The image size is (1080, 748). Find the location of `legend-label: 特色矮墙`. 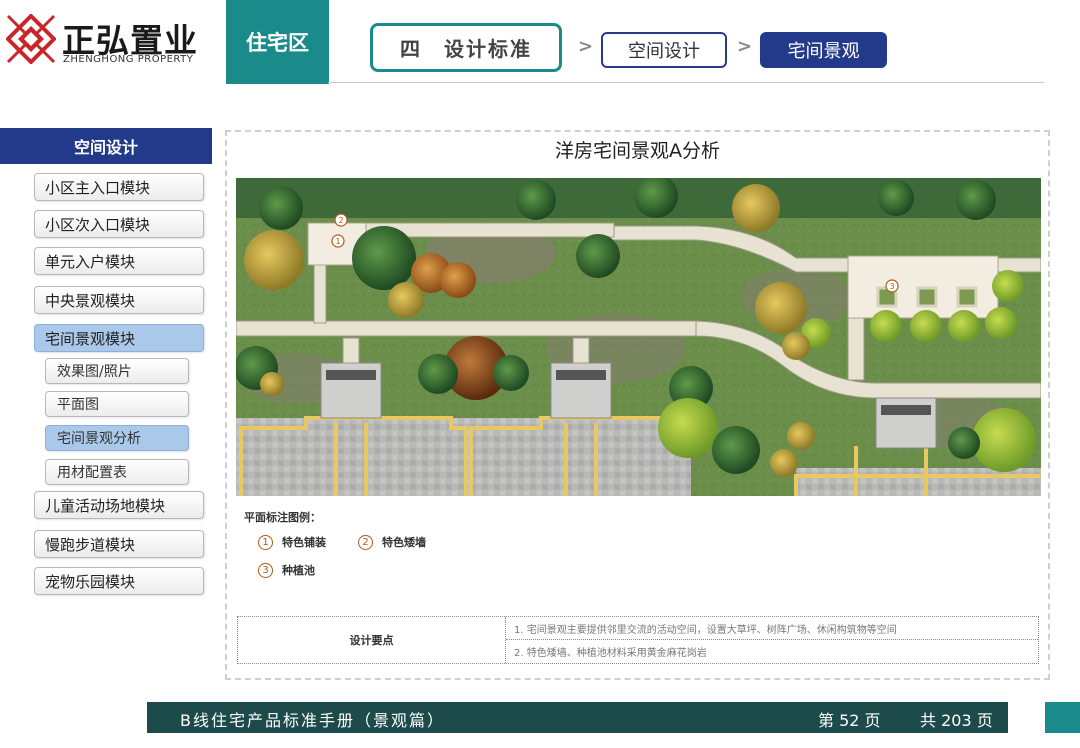

legend-label: 特色矮墙 is located at coordinates (404, 542).